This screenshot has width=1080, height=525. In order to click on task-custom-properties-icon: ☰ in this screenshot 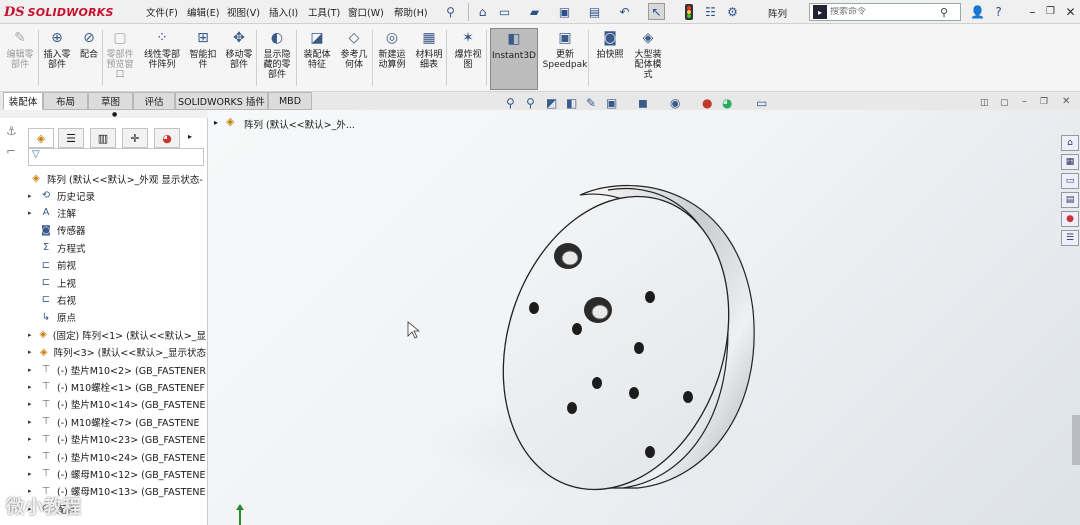, I will do `click(1070, 238)`.